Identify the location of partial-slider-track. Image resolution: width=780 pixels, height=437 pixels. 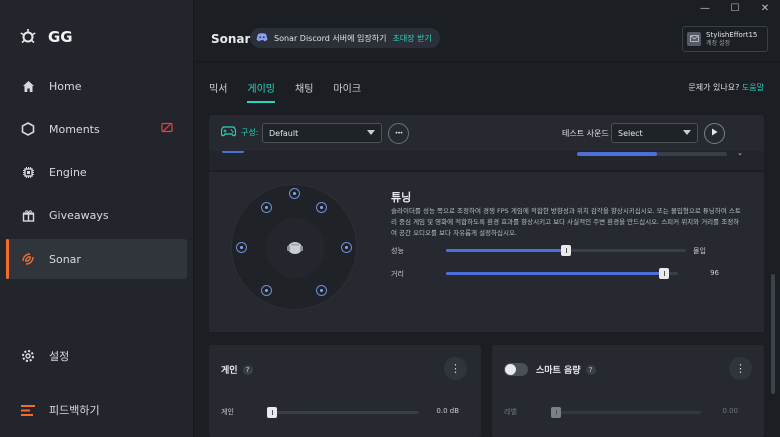
(652, 154).